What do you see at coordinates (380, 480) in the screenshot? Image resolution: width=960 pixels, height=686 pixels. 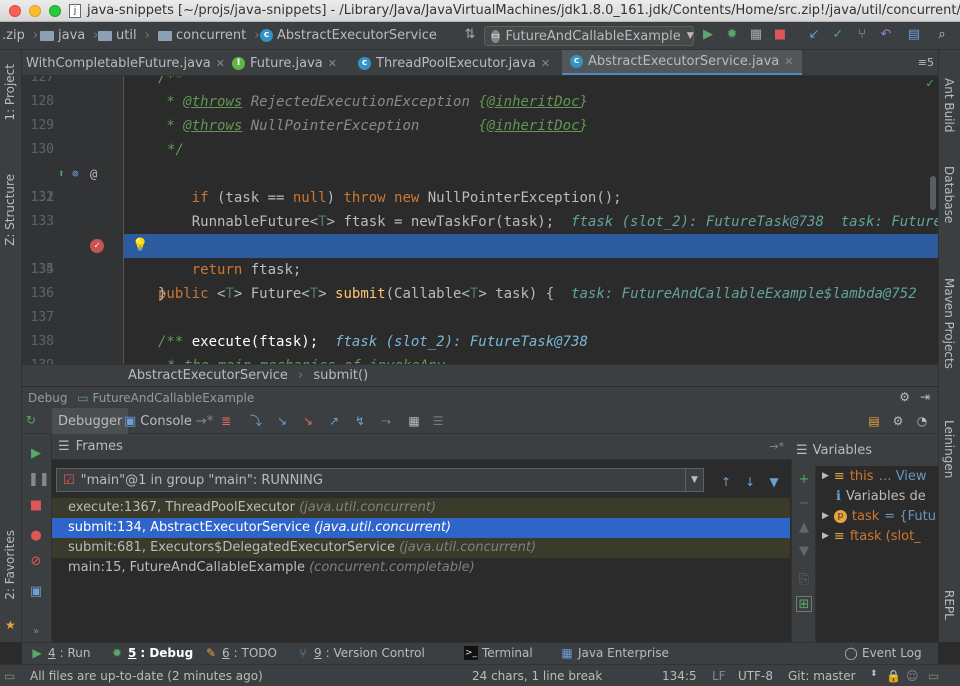 I see `thread-select: ☑ "main"@1 in group "main": RUNNING ▼` at bounding box center [380, 480].